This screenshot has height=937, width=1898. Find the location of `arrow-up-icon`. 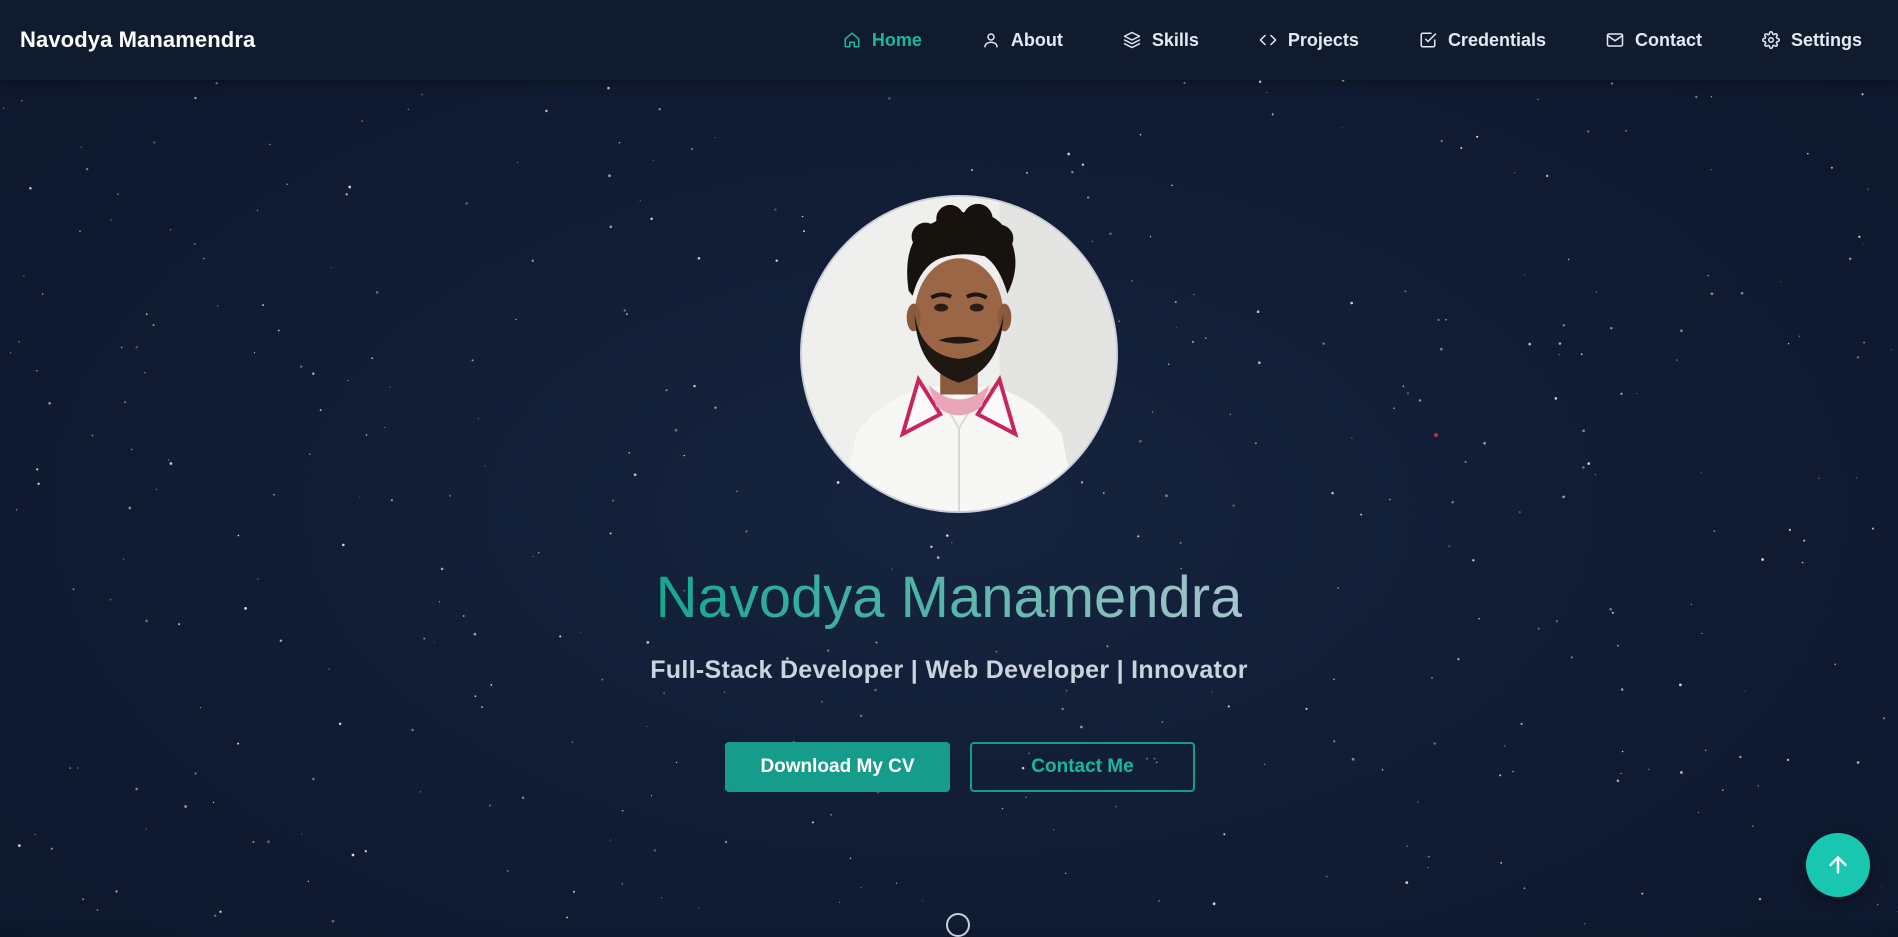

arrow-up-icon is located at coordinates (1838, 865).